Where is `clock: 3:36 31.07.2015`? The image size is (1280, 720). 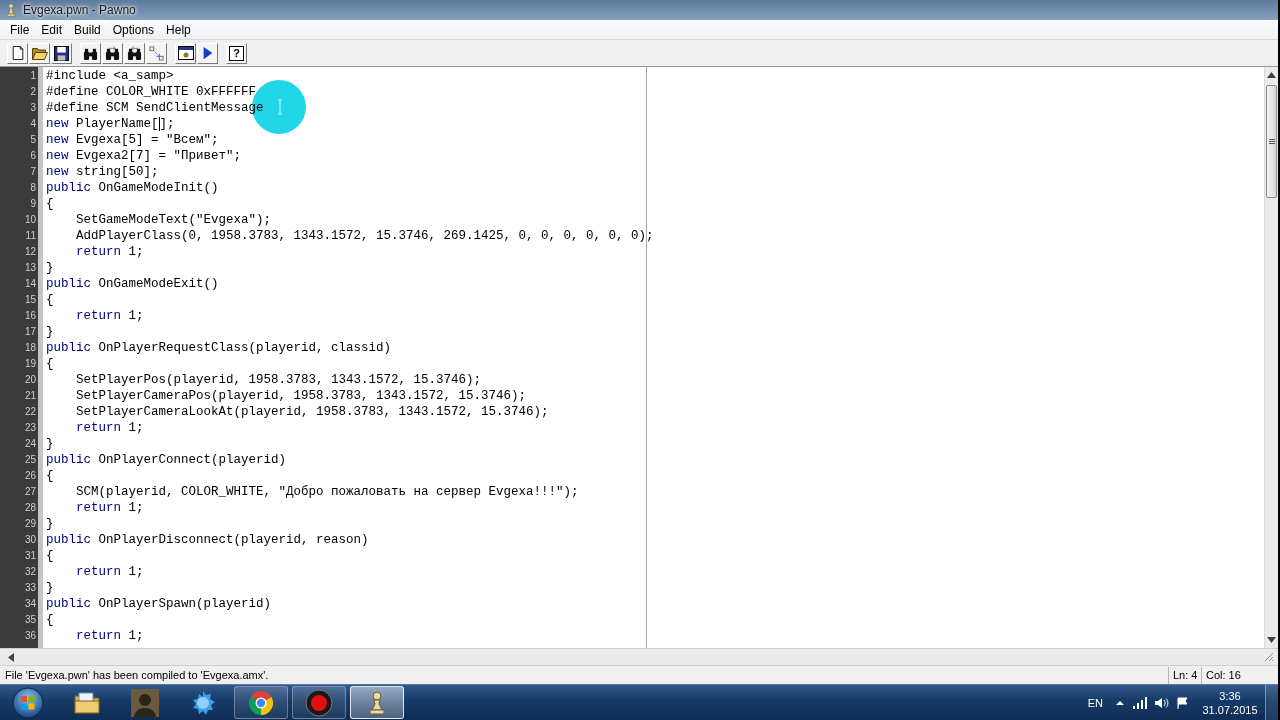 clock: 3:36 31.07.2015 is located at coordinates (1230, 702).